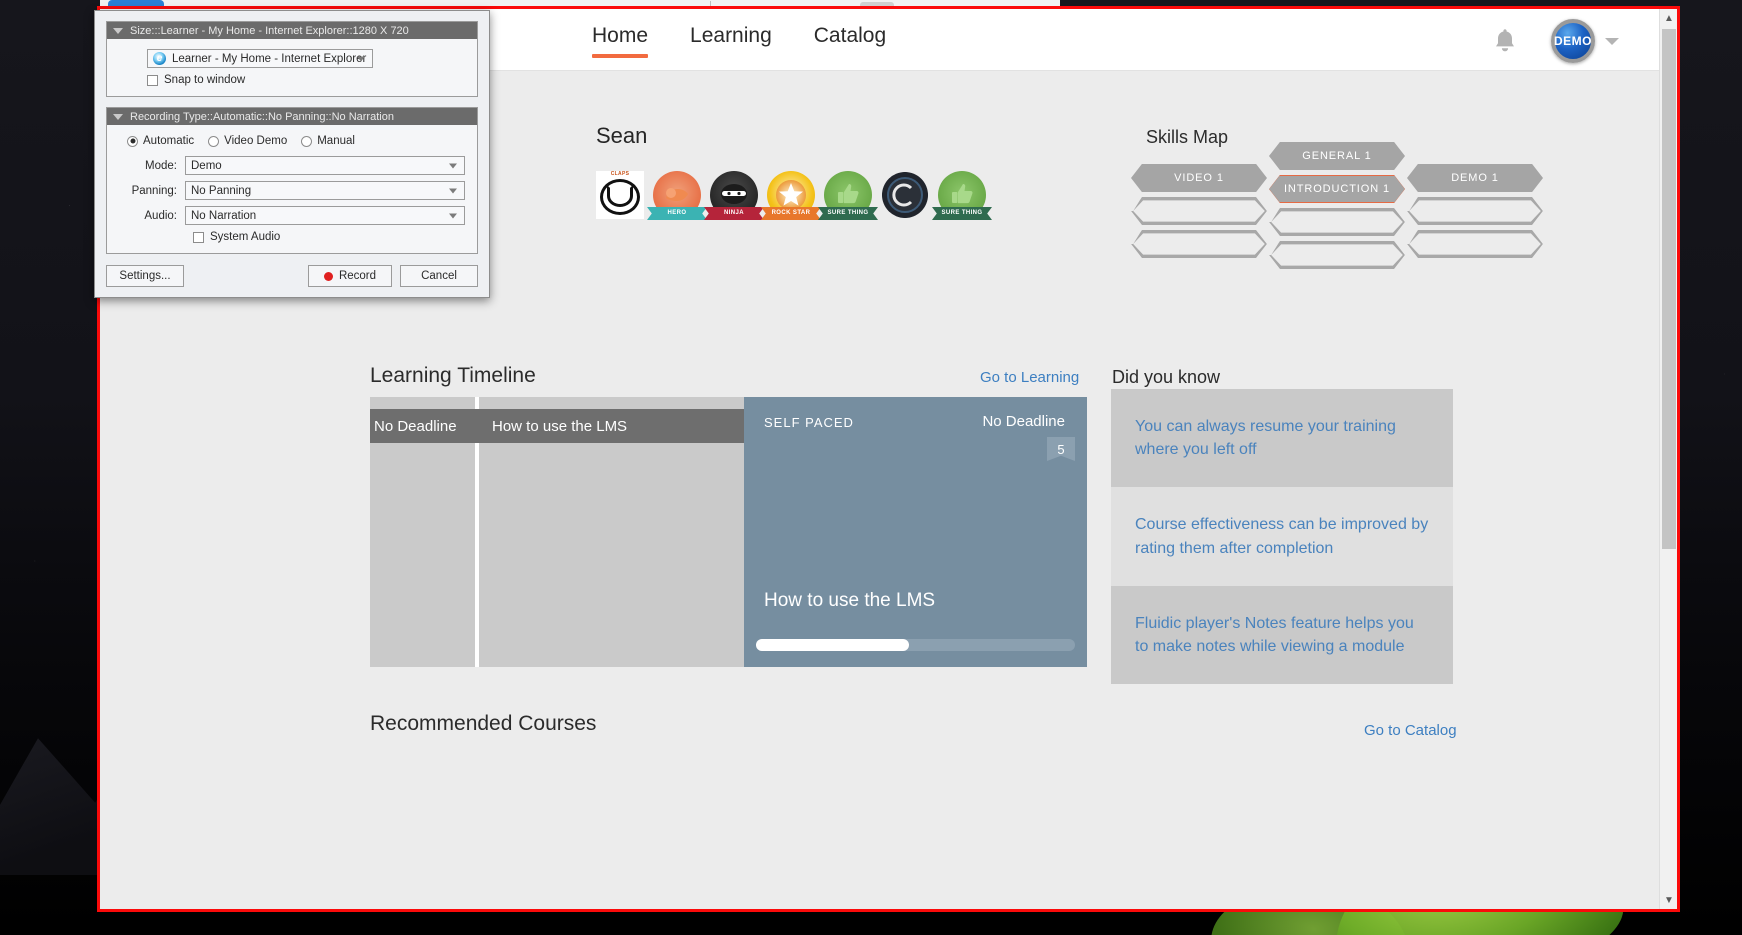  I want to click on audio-field: Audio: No Narration, so click(292, 215).